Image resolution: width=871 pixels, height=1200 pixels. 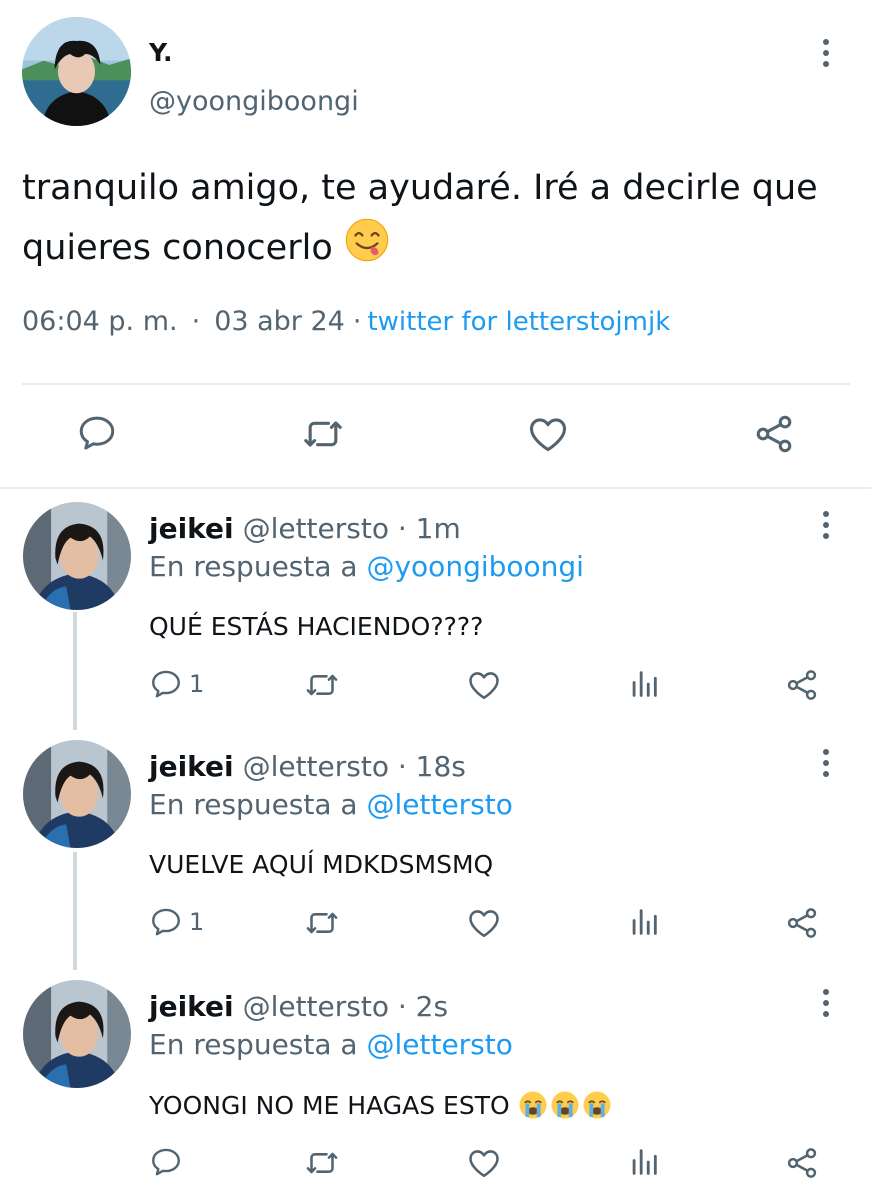 I want to click on reply-text: YOONGI NO ME HAGAS ESTO, so click(x=329, y=1105).